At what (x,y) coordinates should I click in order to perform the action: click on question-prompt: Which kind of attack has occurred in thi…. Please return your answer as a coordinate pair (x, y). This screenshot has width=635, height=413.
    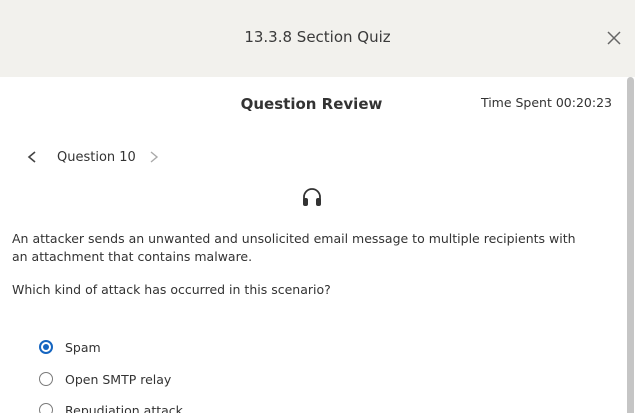
    Looking at the image, I should click on (171, 289).